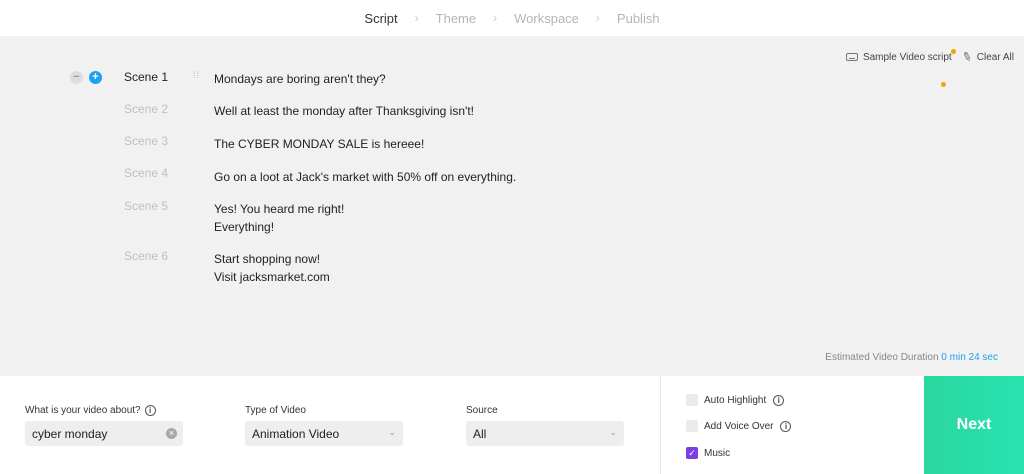 This screenshot has height=474, width=1024. Describe the element at coordinates (95, 77) in the screenshot. I see `add-scene-button: +` at that location.